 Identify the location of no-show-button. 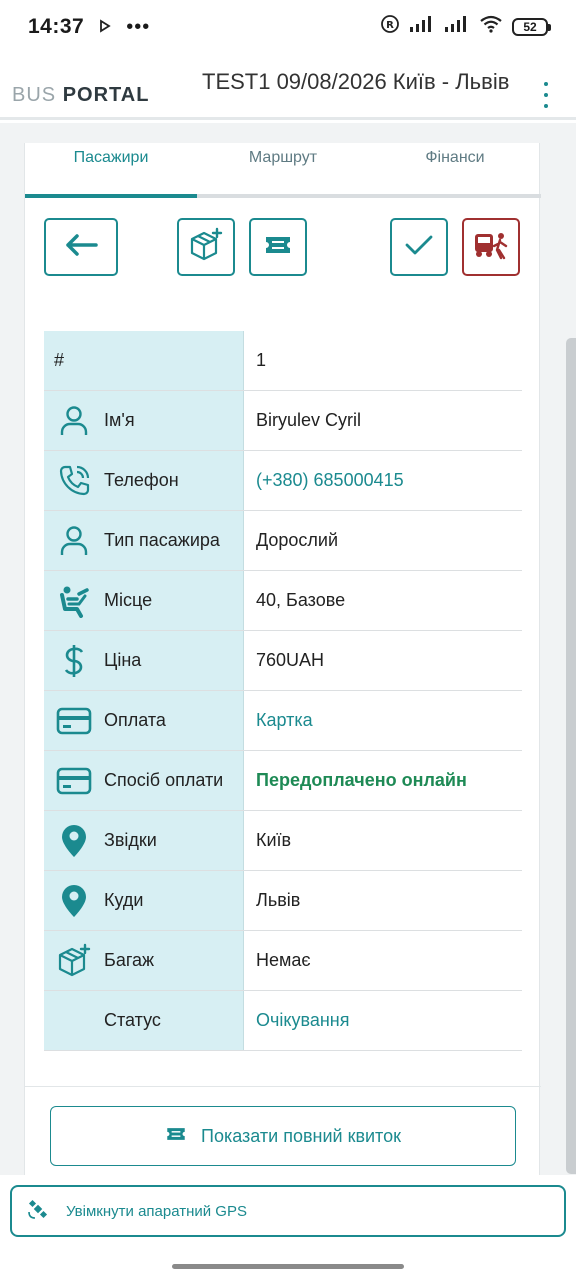
(491, 247).